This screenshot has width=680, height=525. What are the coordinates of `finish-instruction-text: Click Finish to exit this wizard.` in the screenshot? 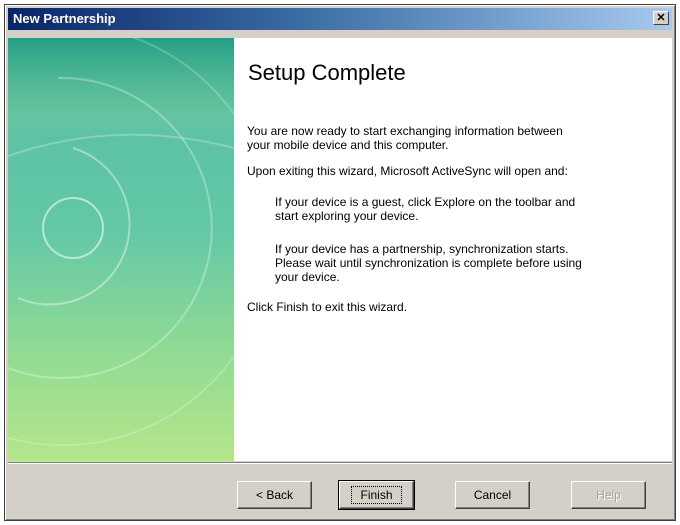 It's located at (327, 307).